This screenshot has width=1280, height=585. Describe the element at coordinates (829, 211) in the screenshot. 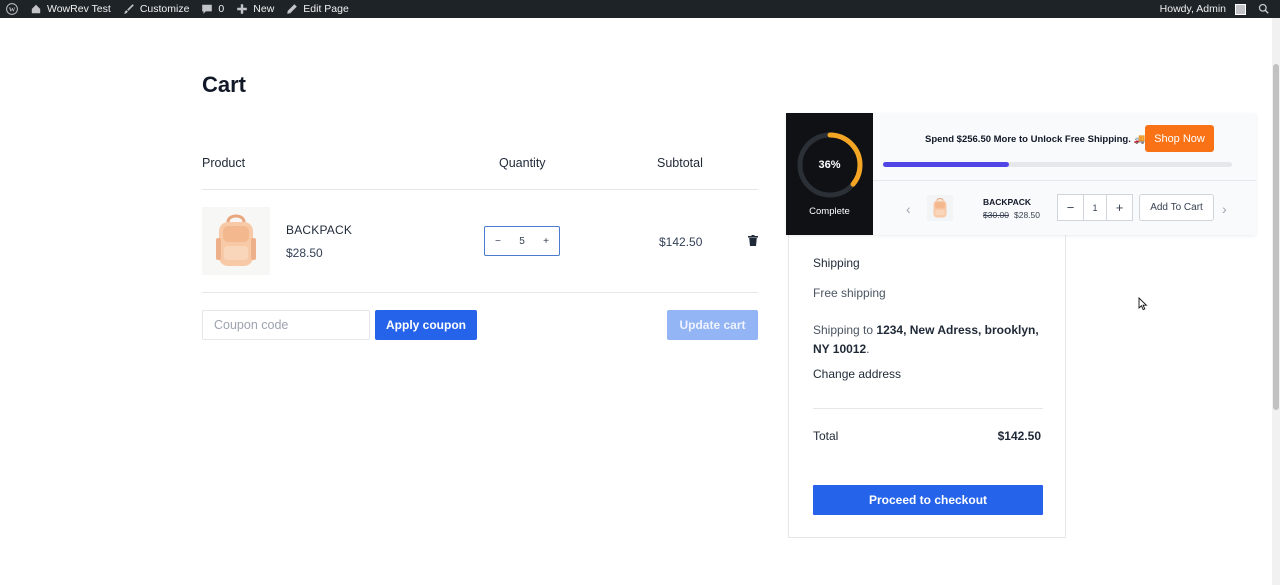

I see `complete-label: Complete` at that location.